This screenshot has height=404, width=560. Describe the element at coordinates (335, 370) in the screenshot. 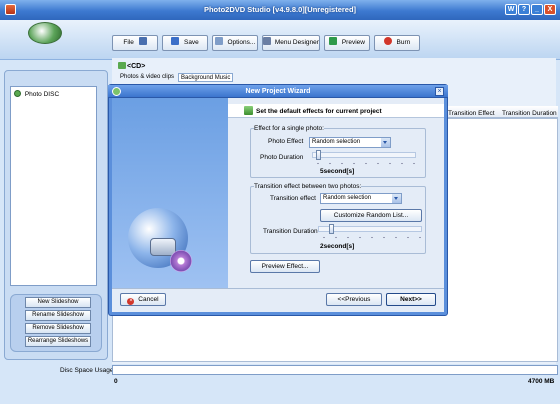

I see `disc-space-bar` at that location.